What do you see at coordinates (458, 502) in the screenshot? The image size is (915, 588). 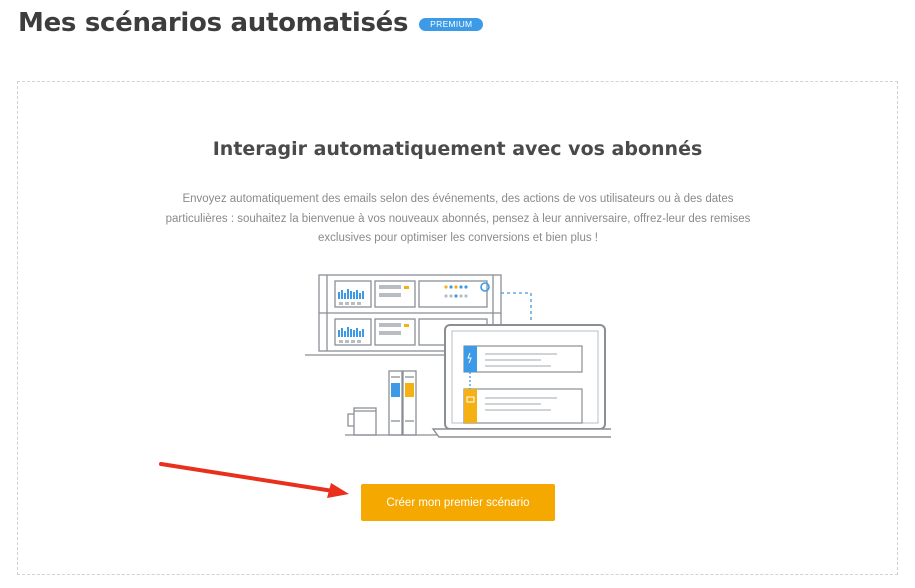 I see `create-first-scenario-button: Créer mon premier scénario` at bounding box center [458, 502].